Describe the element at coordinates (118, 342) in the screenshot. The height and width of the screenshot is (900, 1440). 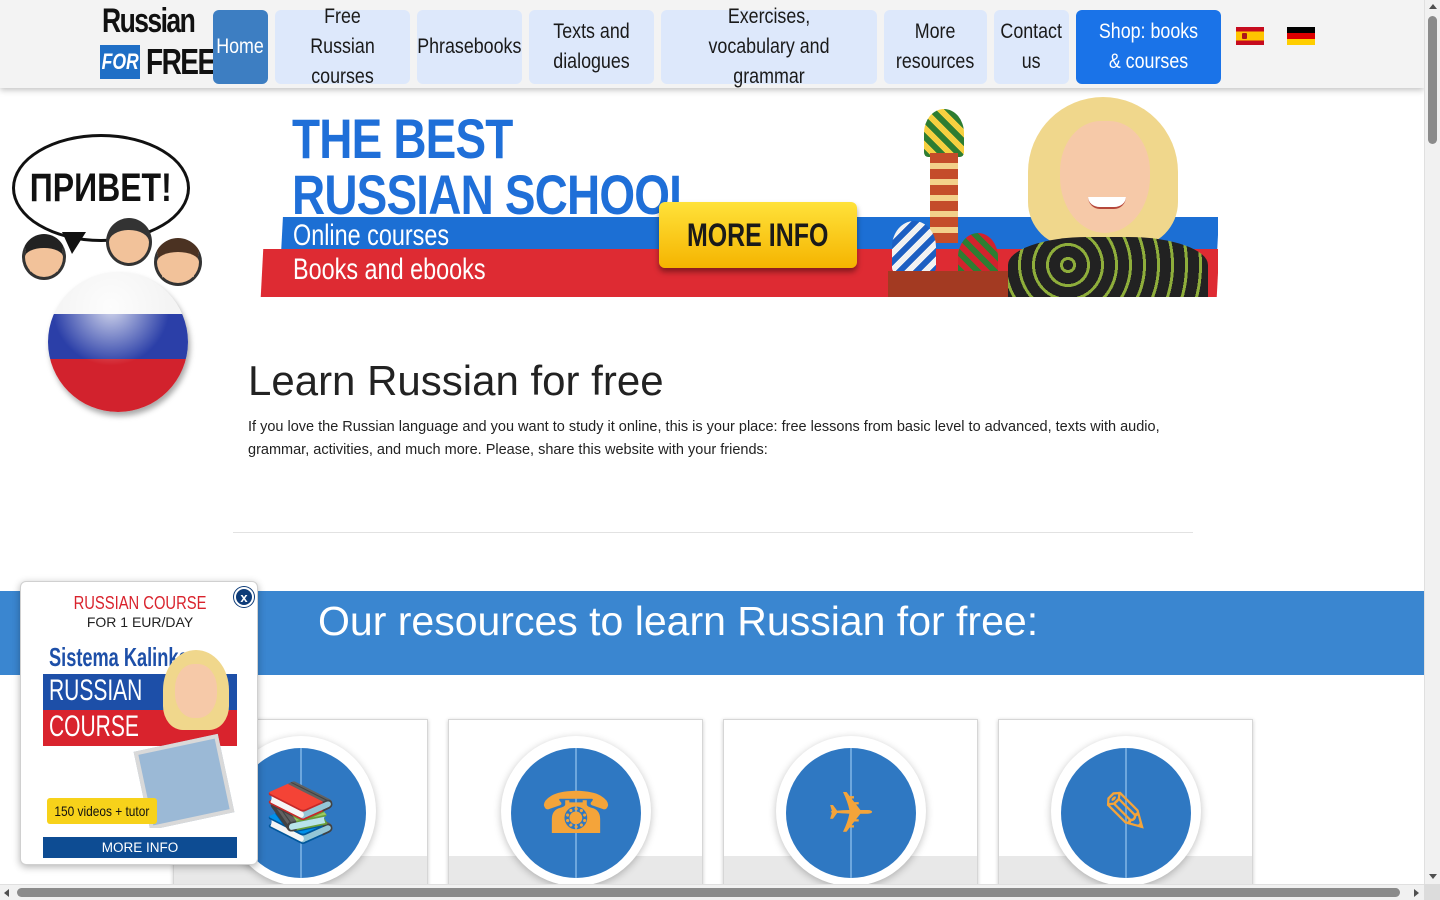
I see `russian-flag-ball-icon` at that location.